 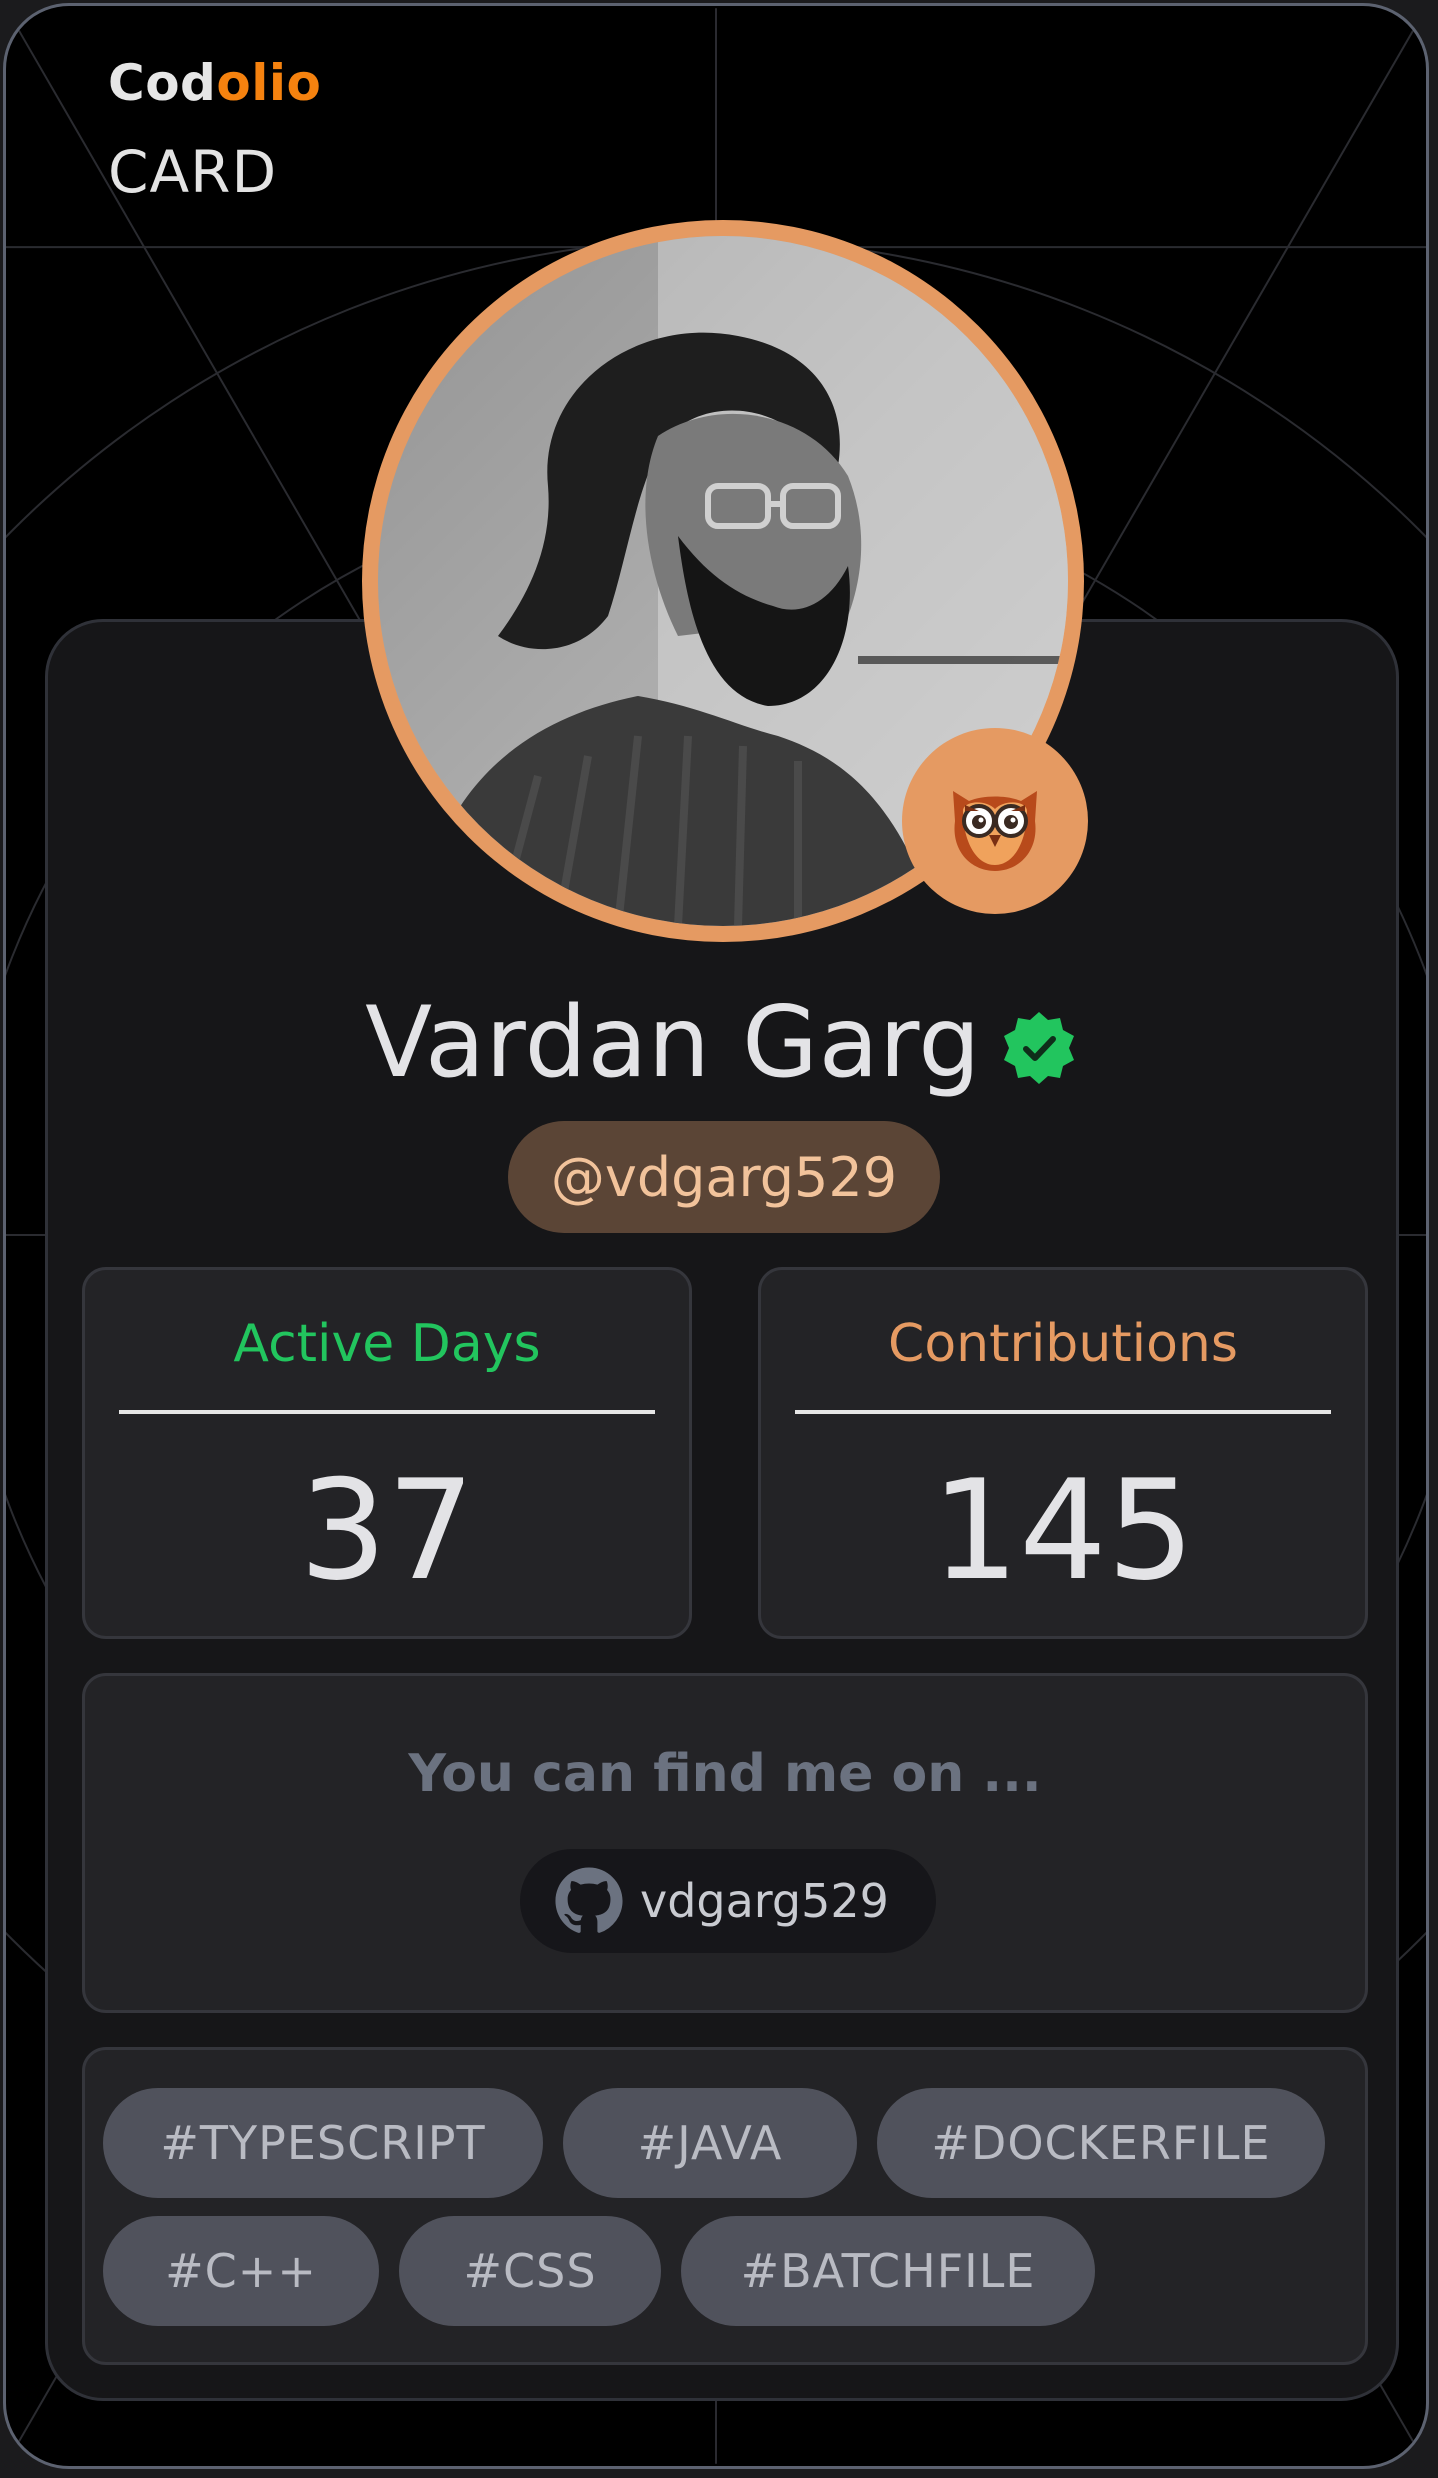 What do you see at coordinates (1063, 1344) in the screenshot?
I see `stat-label: Contributions` at bounding box center [1063, 1344].